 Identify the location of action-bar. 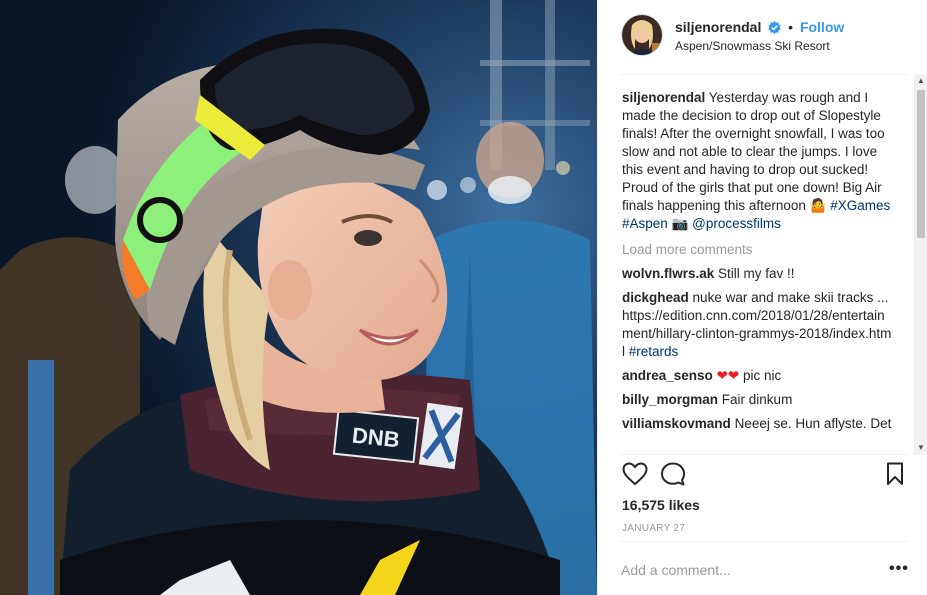
(765, 476).